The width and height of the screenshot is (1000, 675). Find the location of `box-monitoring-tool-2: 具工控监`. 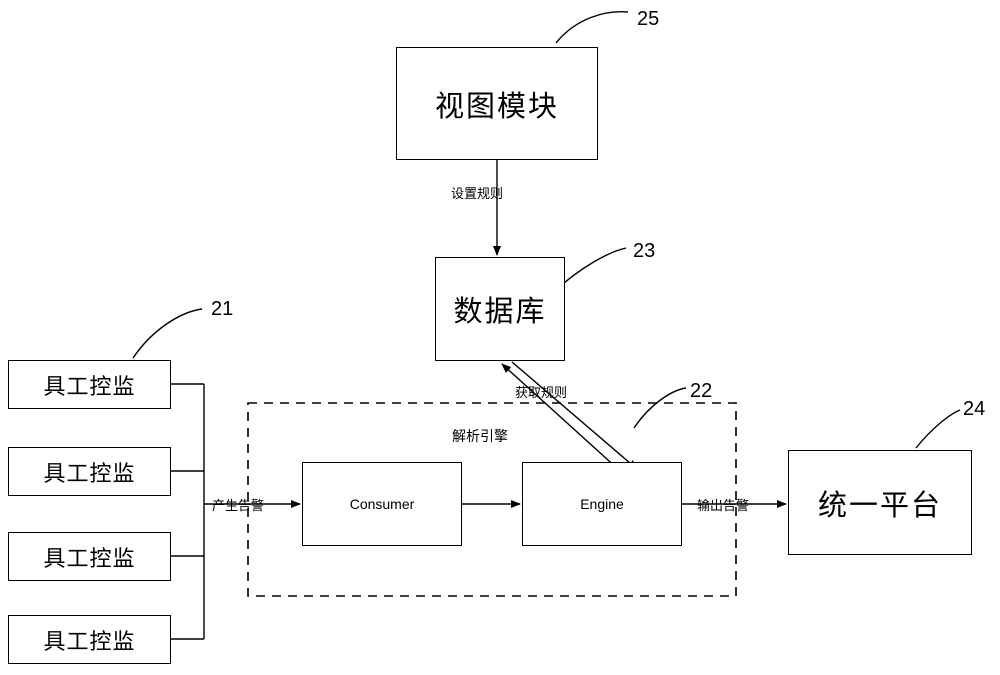

box-monitoring-tool-2: 具工控监 is located at coordinates (89, 471).